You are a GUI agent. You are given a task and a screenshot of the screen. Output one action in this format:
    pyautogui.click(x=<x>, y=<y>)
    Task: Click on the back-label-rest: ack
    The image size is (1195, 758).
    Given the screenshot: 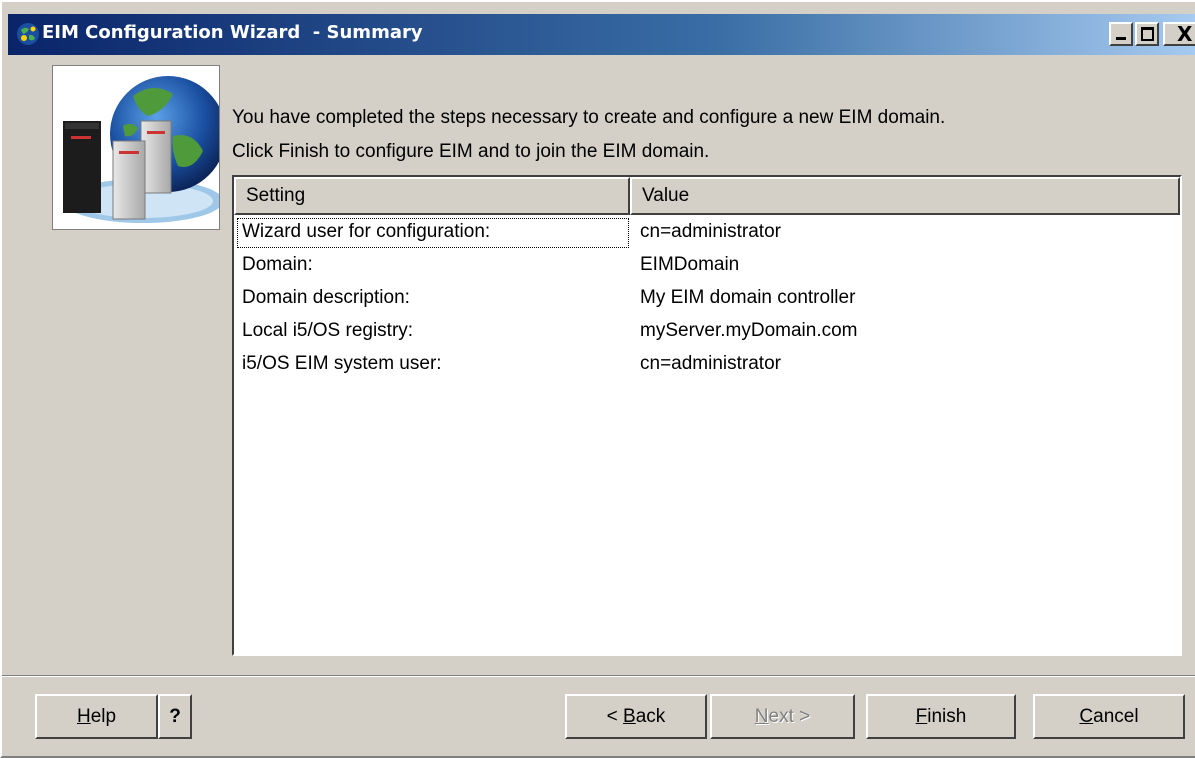 What is the action you would take?
    pyautogui.click(x=650, y=716)
    